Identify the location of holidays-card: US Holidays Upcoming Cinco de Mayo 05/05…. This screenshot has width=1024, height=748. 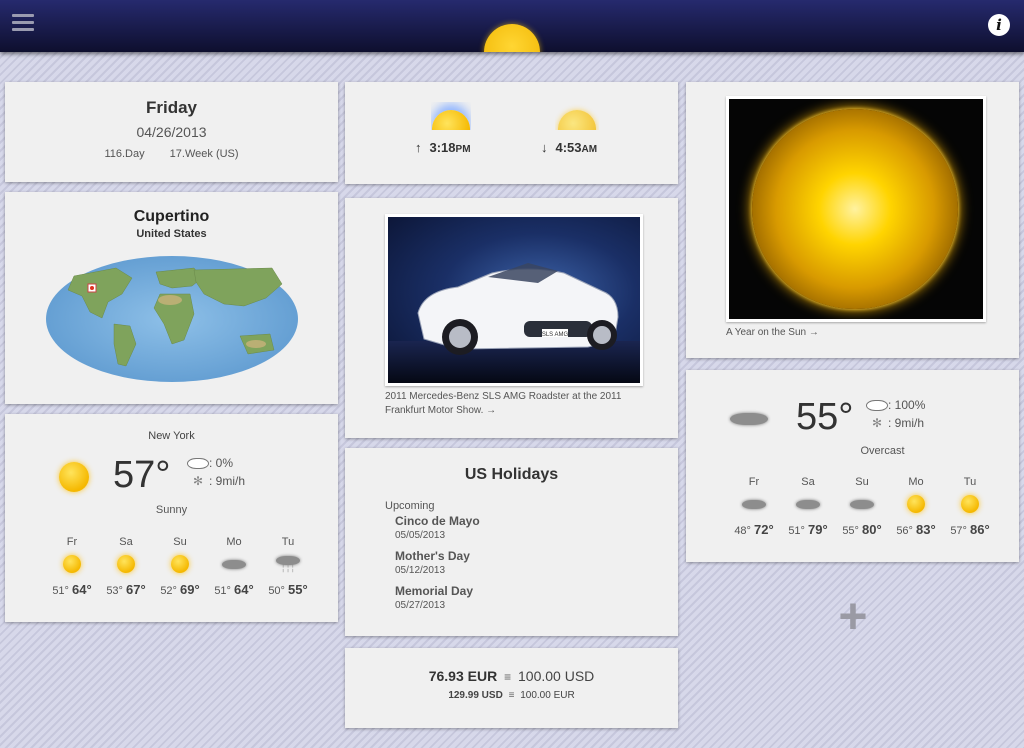
(511, 542).